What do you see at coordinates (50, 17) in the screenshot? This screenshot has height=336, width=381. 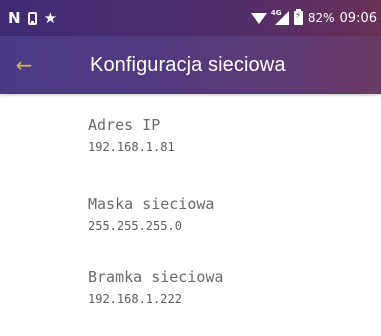 I see `star-icon: ★` at bounding box center [50, 17].